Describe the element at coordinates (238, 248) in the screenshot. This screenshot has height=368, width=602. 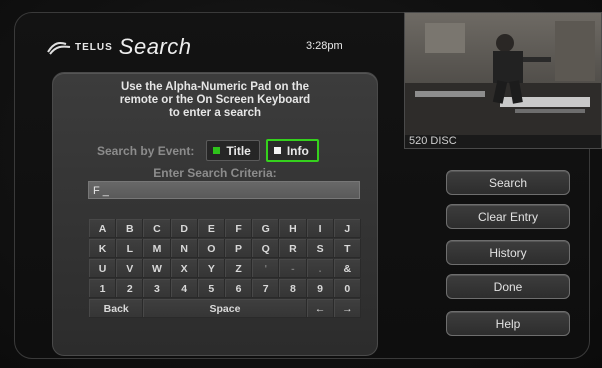
I see `key-p: P` at that location.